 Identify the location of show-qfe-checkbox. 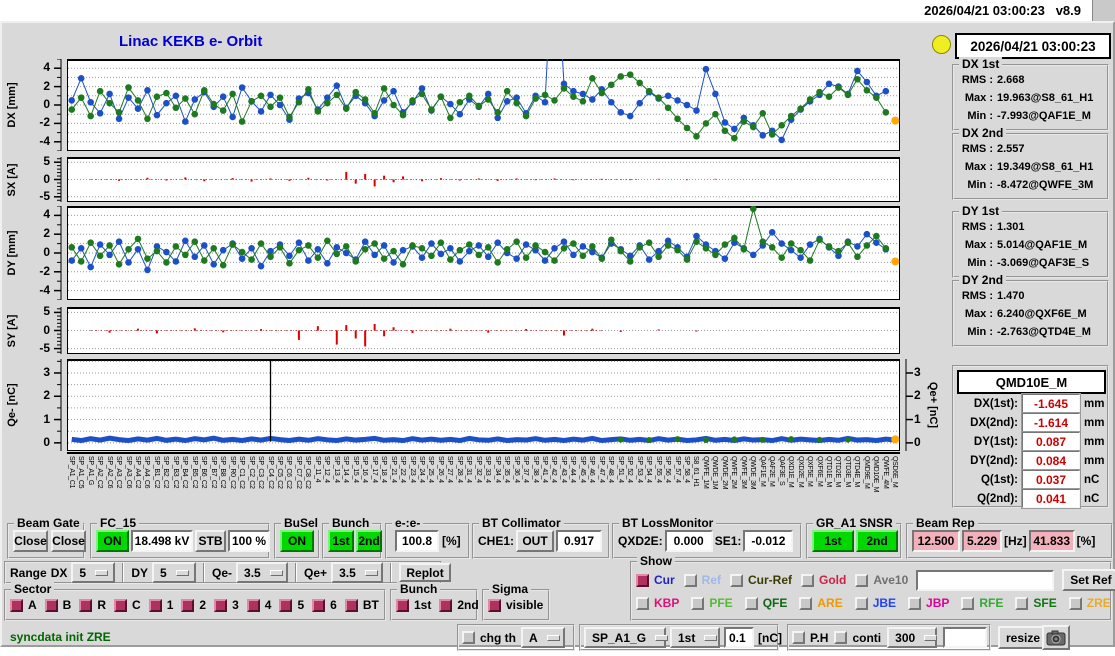
(751, 603).